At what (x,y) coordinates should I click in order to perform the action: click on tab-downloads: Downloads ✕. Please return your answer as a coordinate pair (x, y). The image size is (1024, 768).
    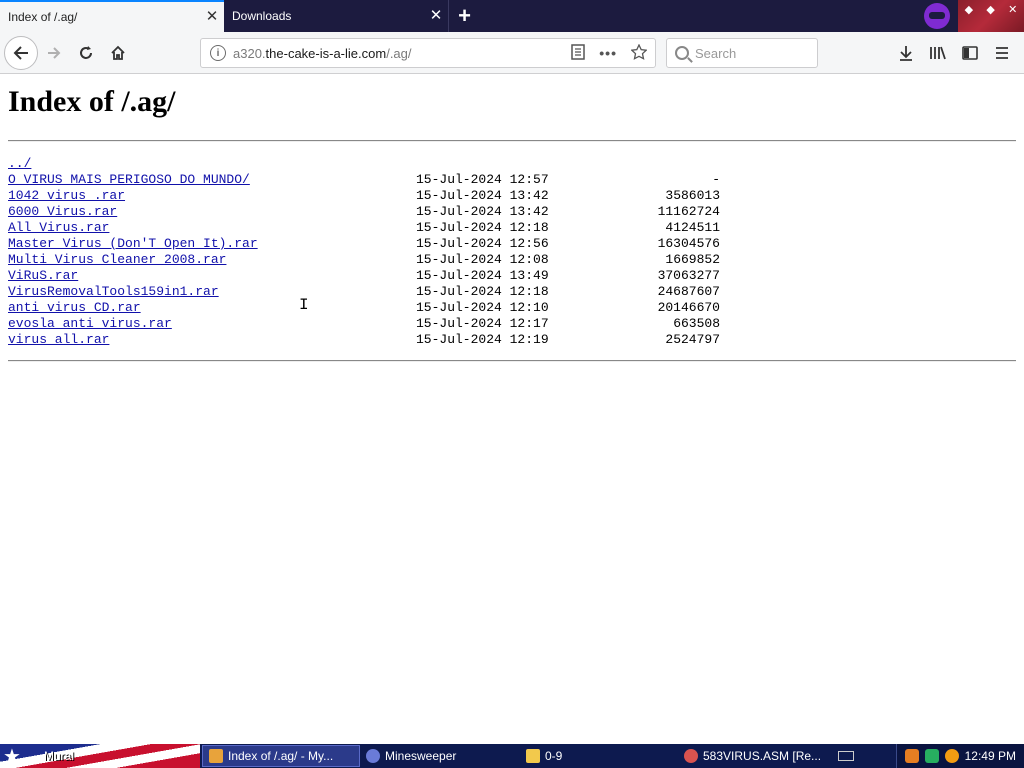
    Looking at the image, I should click on (336, 16).